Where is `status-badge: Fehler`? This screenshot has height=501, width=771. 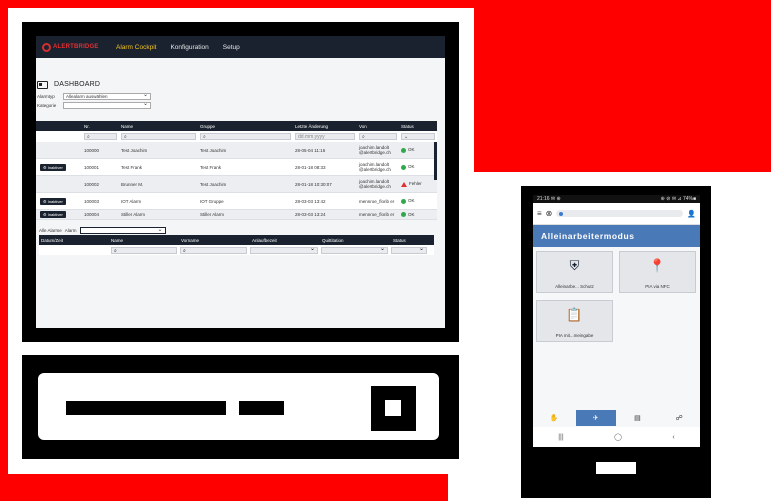 status-badge: Fehler is located at coordinates (419, 184).